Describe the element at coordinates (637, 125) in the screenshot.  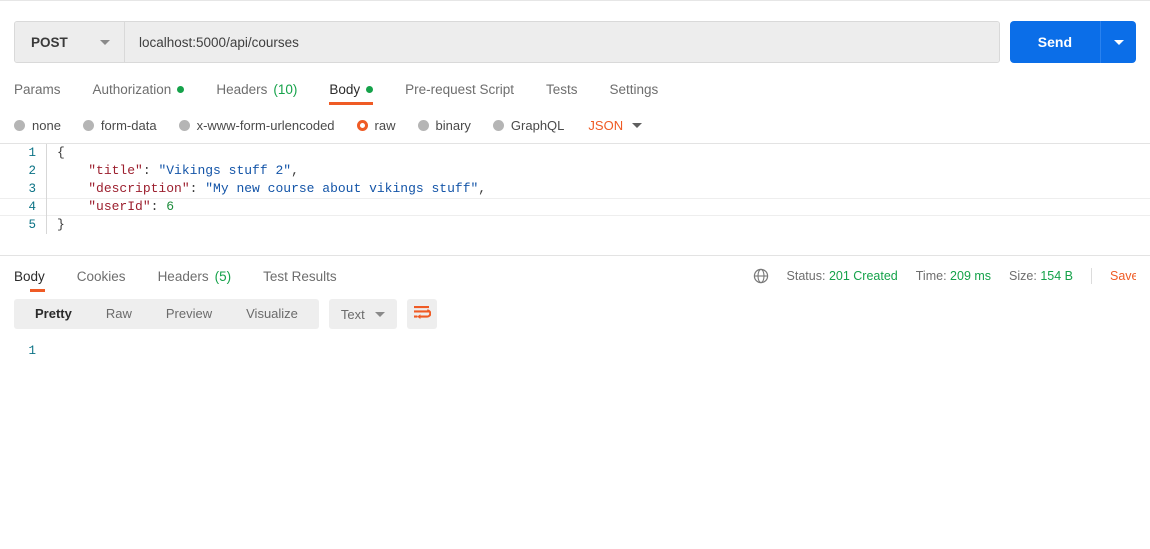
I see `chevron-down-icon` at that location.